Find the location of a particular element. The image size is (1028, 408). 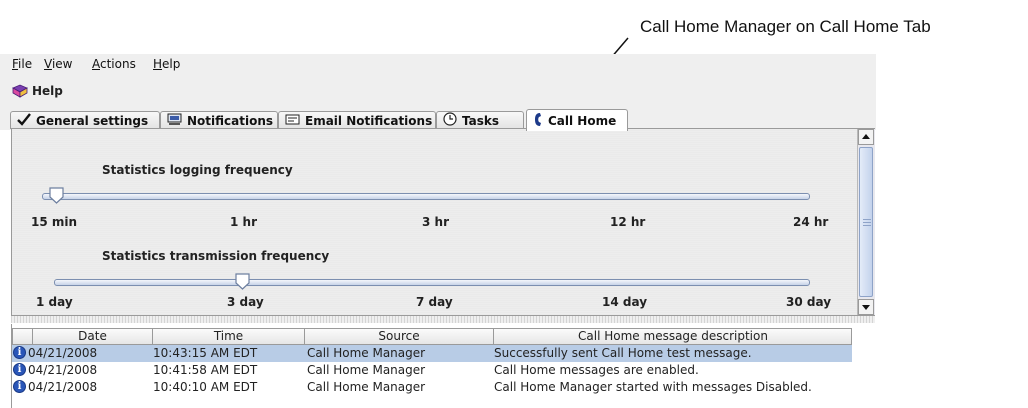

help-button: Help is located at coordinates (37, 91).